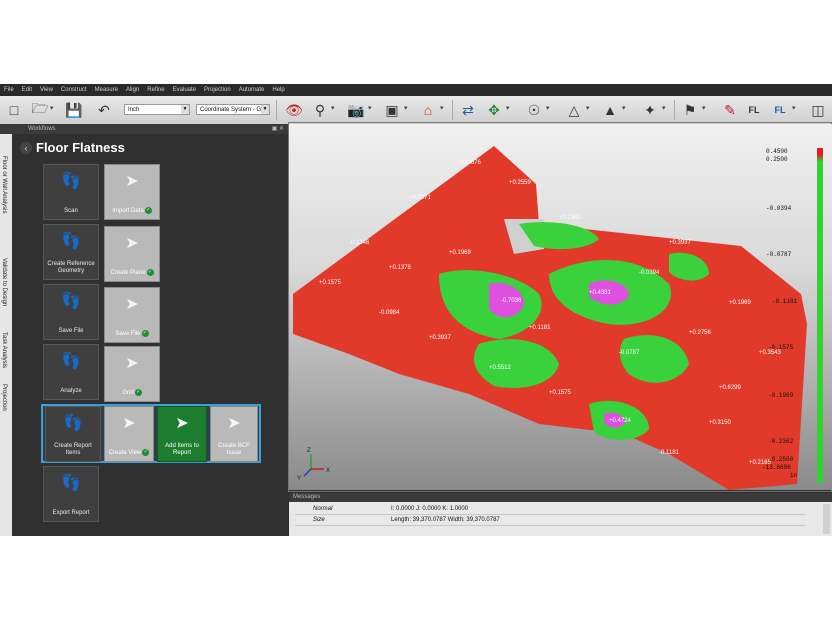 This screenshot has width=832, height=623. Describe the element at coordinates (370, 108) in the screenshot. I see `camera-dropdown-icon: ▾` at that location.